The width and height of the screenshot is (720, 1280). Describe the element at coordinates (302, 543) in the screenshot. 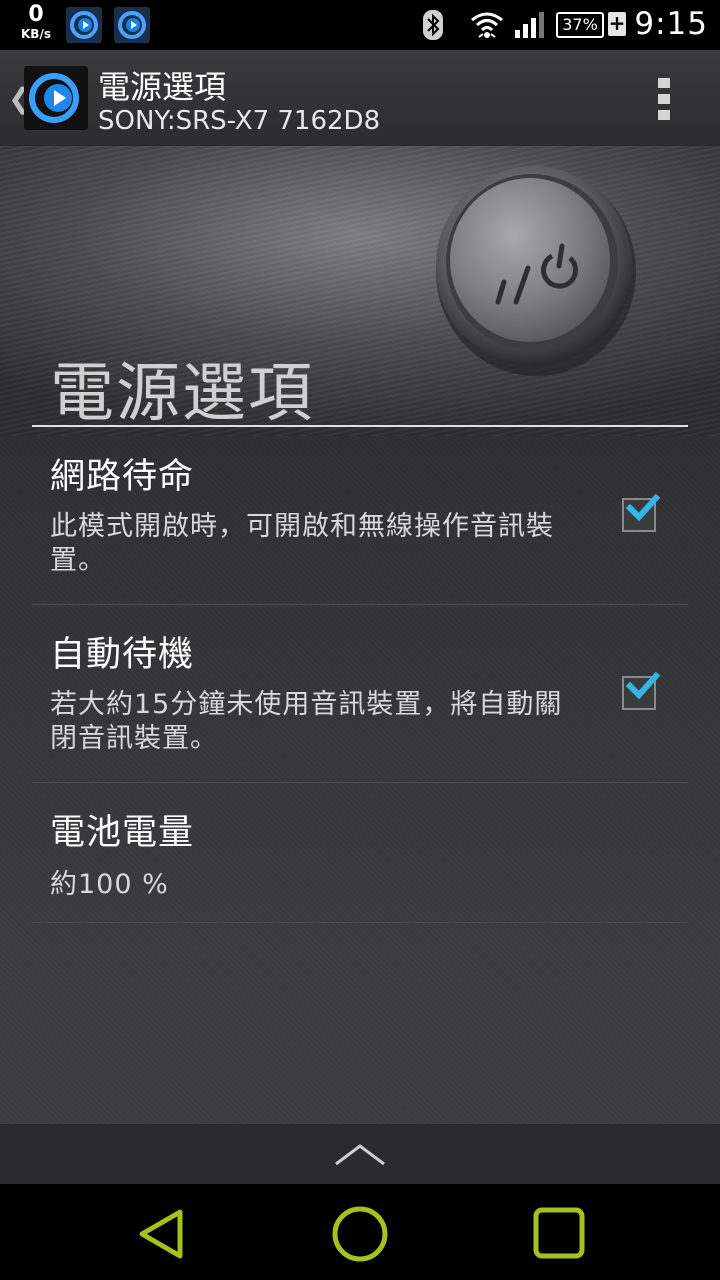

I see `pref-summary: 此模式開啟時，可開啟和無線操作音訊裝置。` at that location.